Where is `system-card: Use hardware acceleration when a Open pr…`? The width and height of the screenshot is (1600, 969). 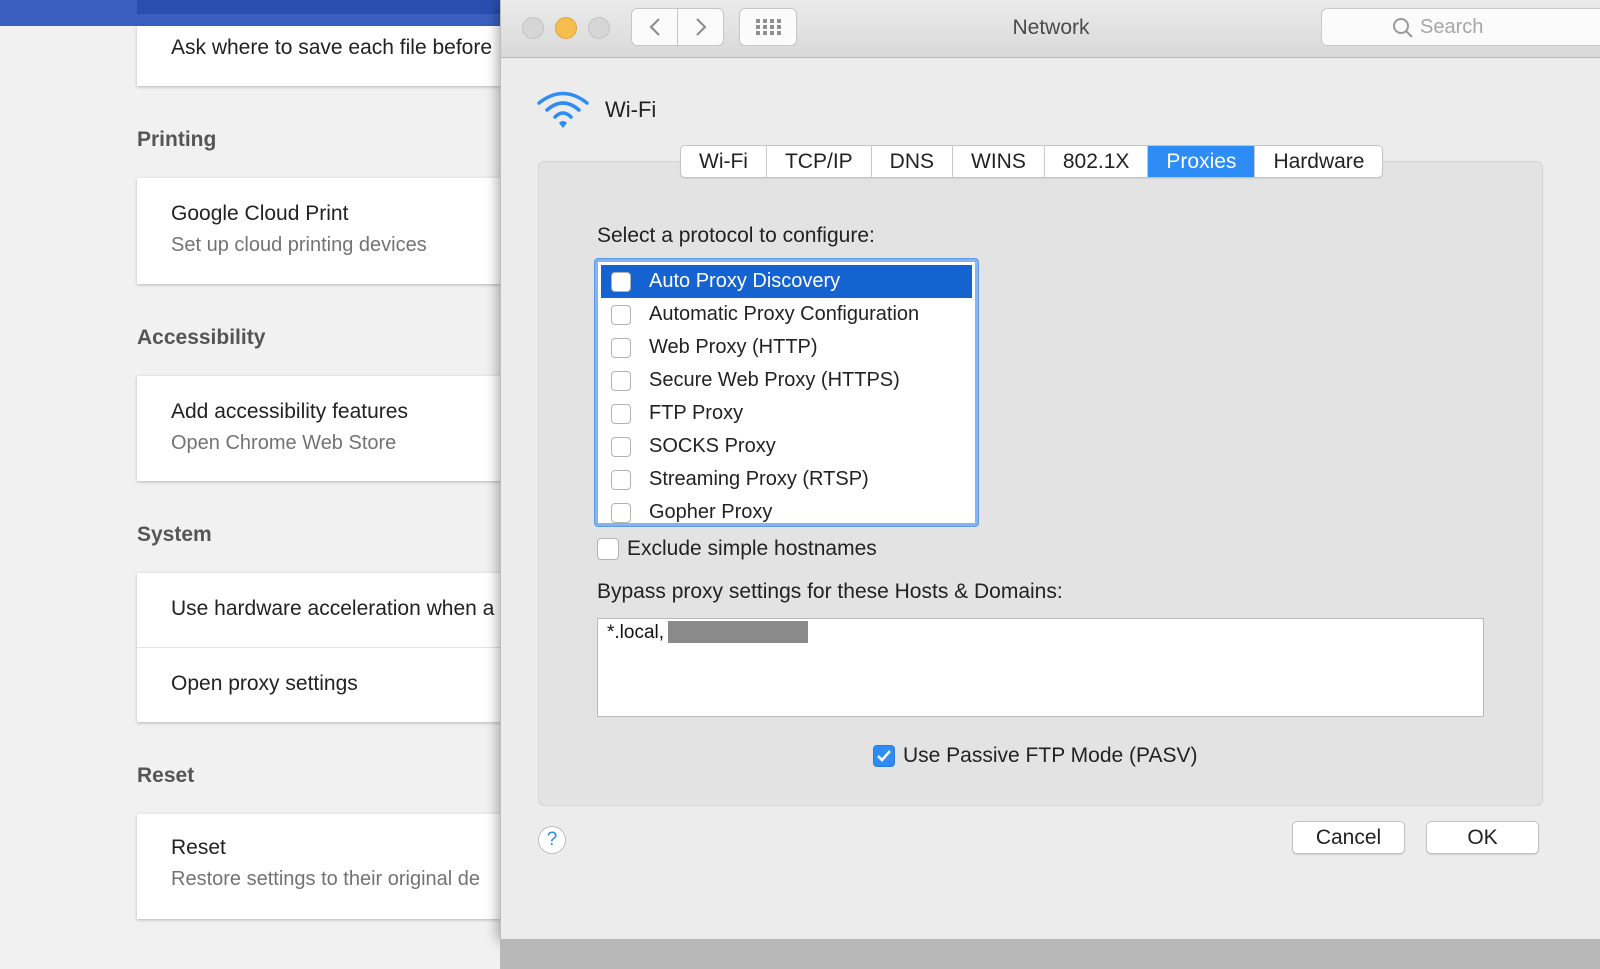 system-card: Use hardware acceleration when a Open pr… is located at coordinates (318, 647).